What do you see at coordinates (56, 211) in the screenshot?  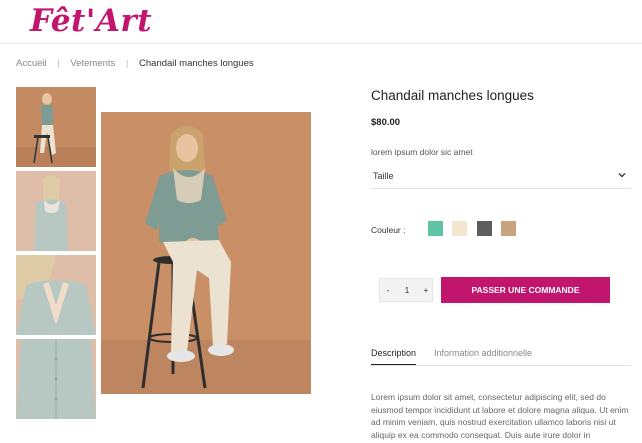 I see `thumbnail-upper-body` at bounding box center [56, 211].